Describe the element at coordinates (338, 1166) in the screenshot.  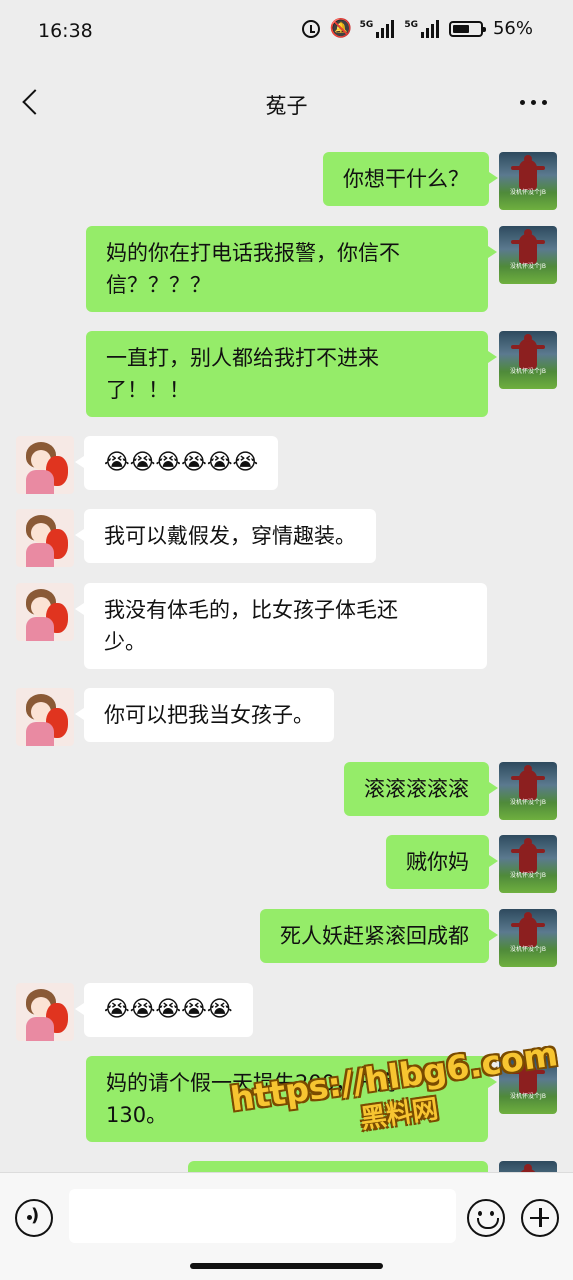
I see `message-bubble` at that location.